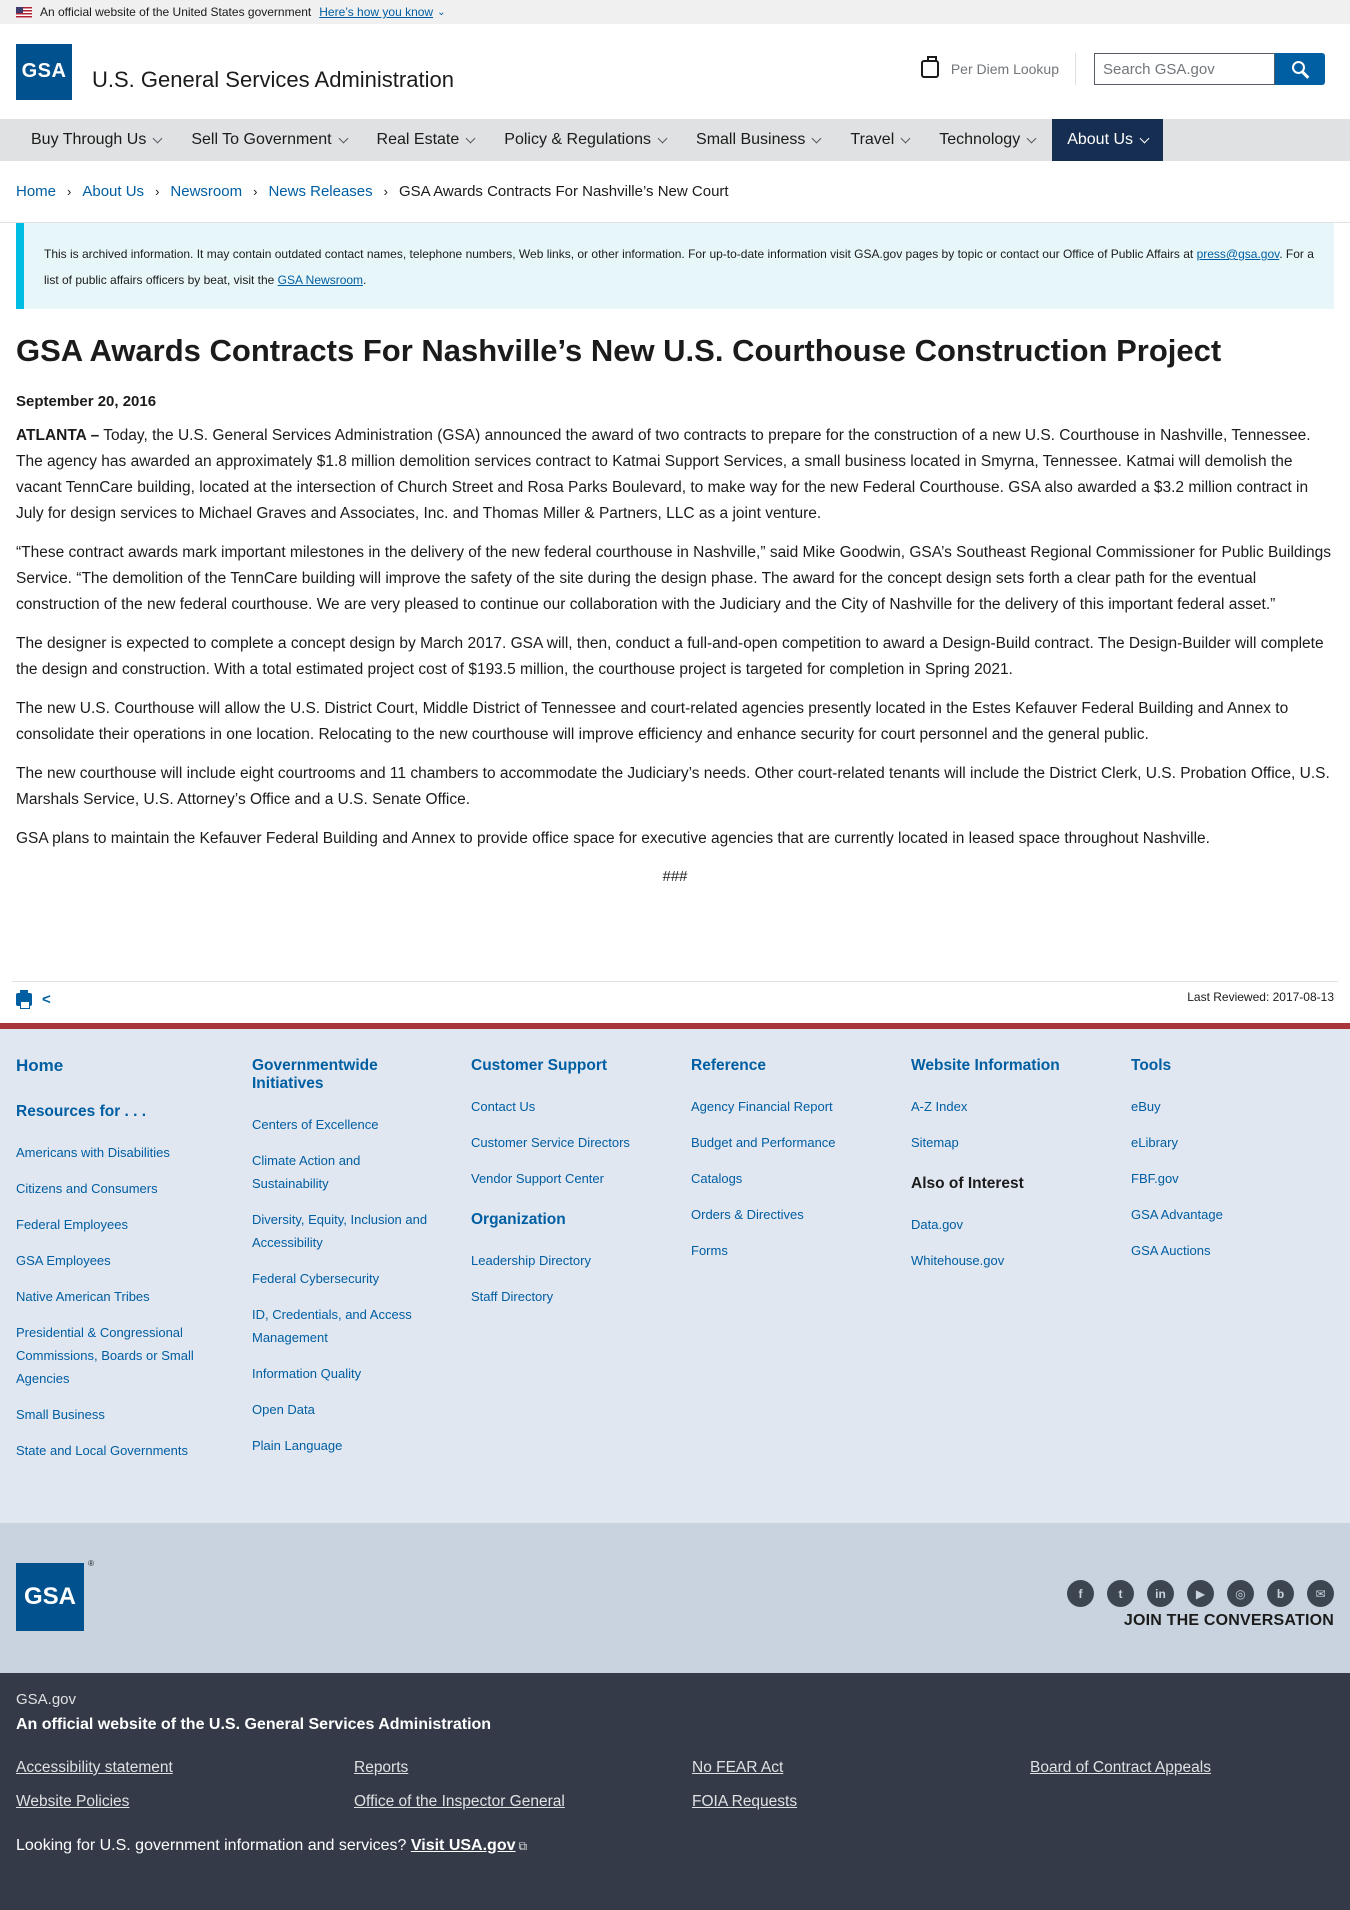  I want to click on footer-link: Orders & Directives, so click(801, 1214).